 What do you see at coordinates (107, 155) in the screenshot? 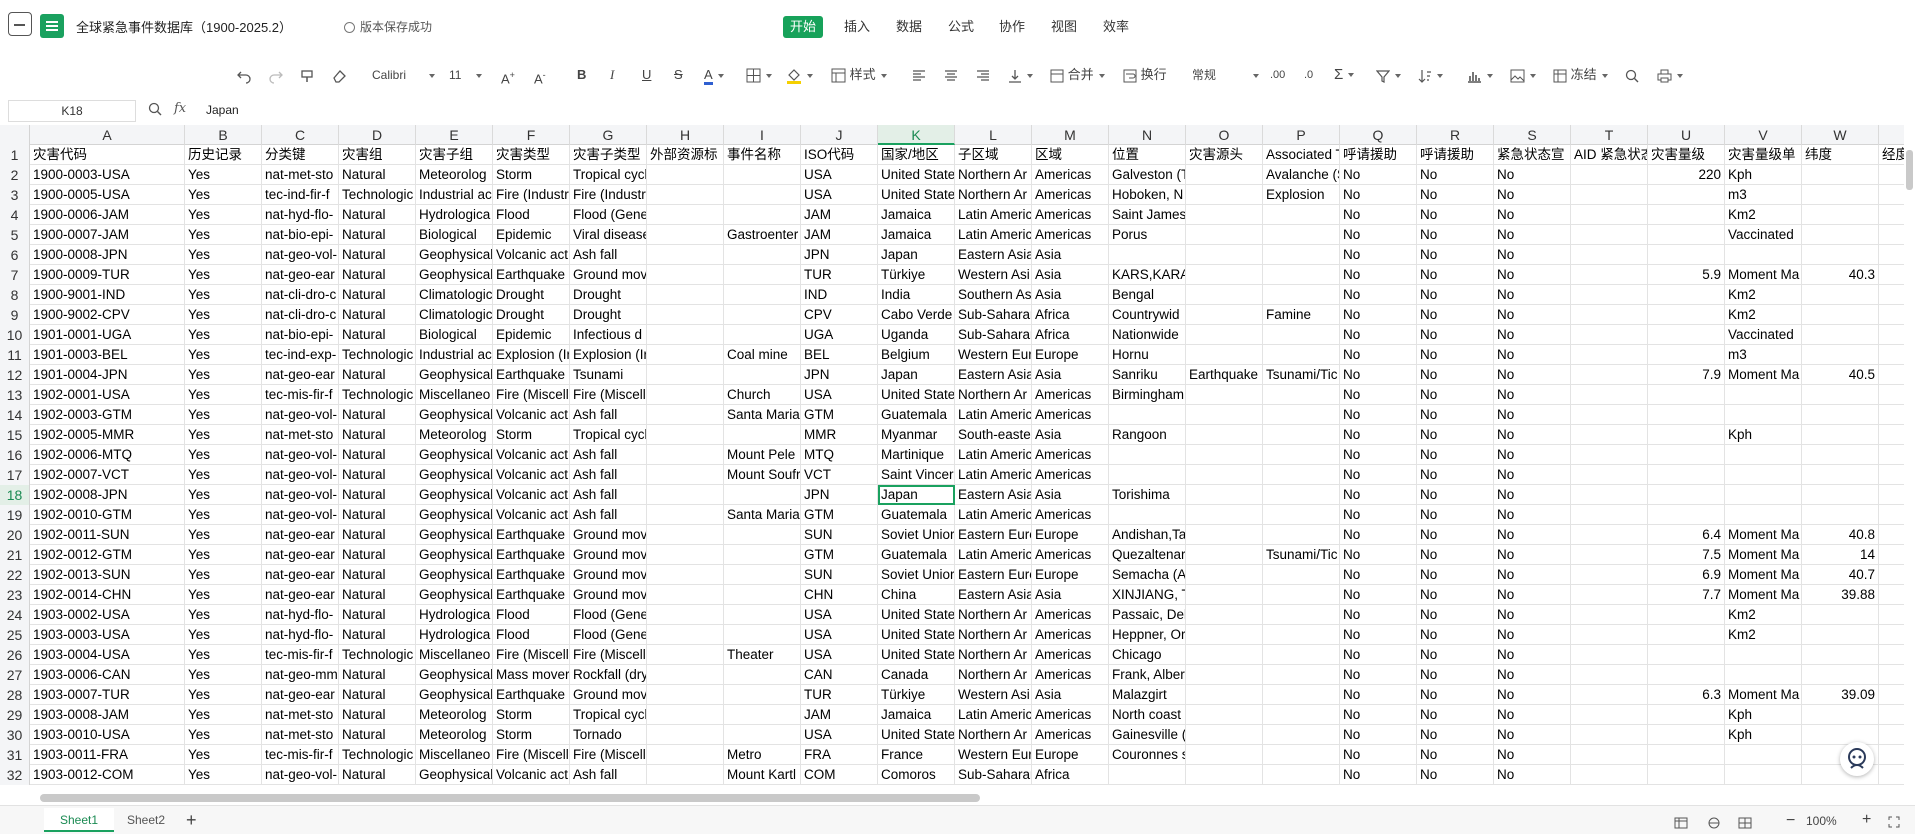
I see `header-cell: 灾害代码` at bounding box center [107, 155].